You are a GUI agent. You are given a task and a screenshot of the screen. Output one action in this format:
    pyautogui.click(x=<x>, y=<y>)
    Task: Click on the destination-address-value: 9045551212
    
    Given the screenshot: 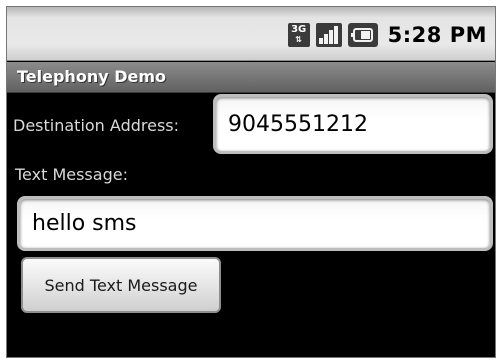 What is the action you would take?
    pyautogui.click(x=298, y=124)
    